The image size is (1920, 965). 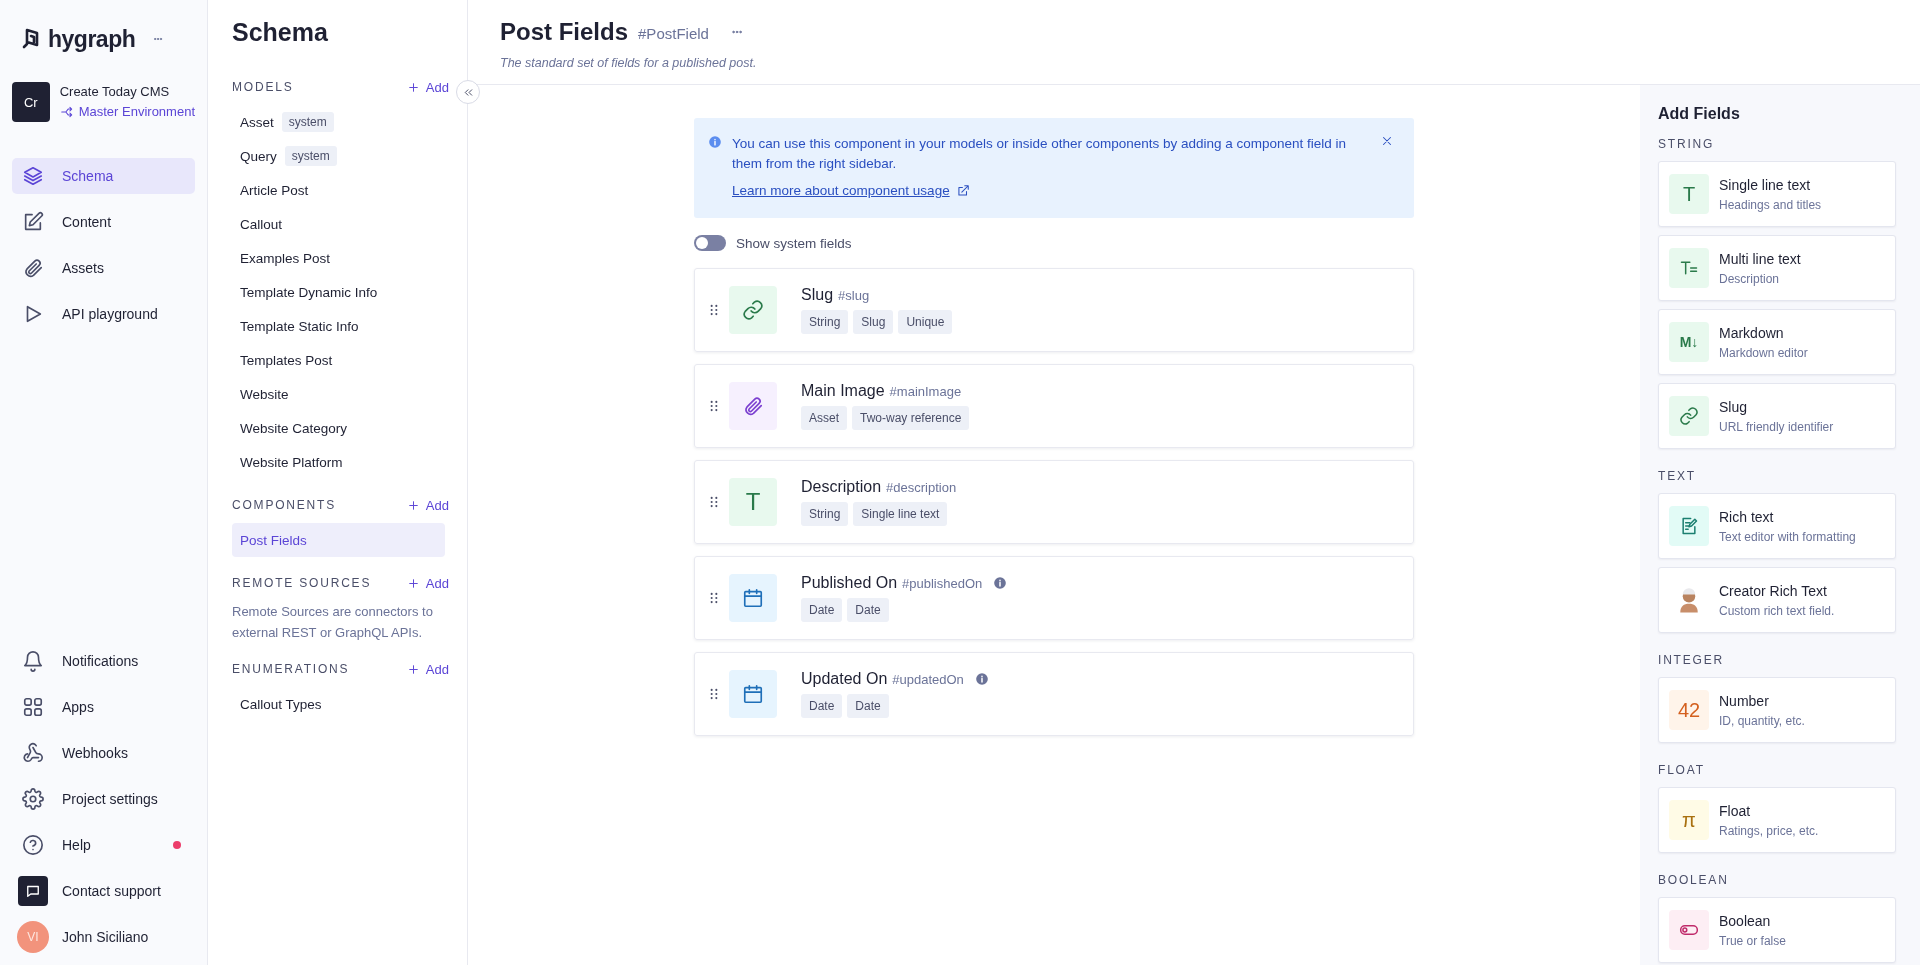 What do you see at coordinates (263, 87) in the screenshot?
I see `section-heading: MODELS` at bounding box center [263, 87].